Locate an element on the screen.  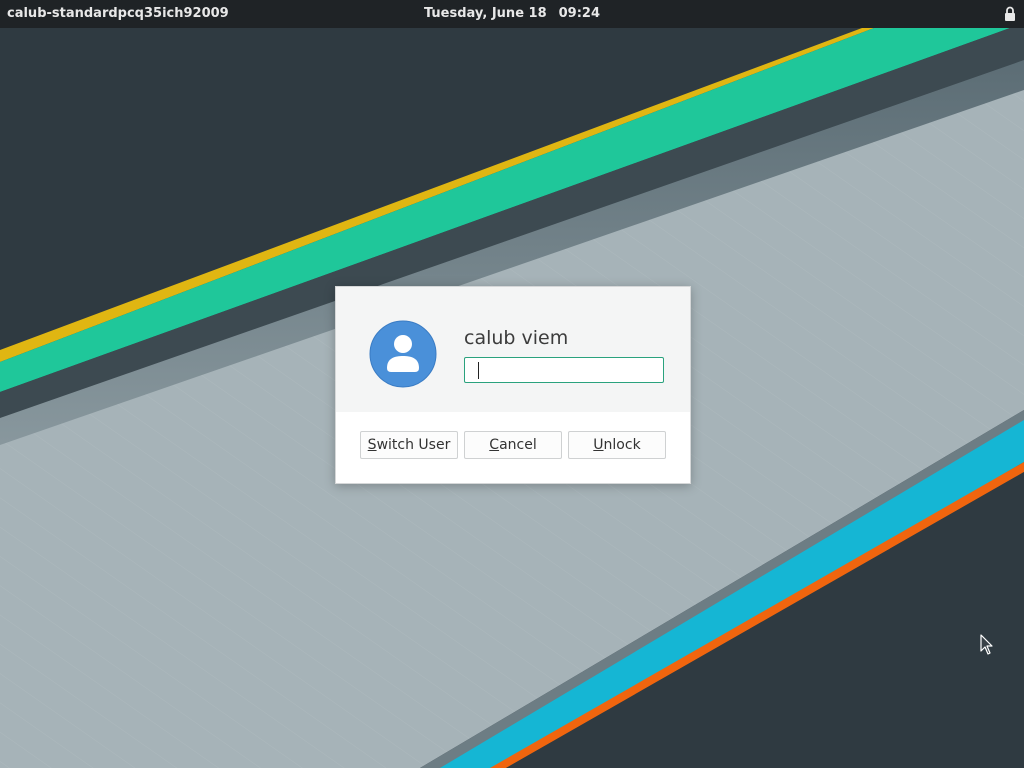
unlock-button: Unlock is located at coordinates (617, 445).